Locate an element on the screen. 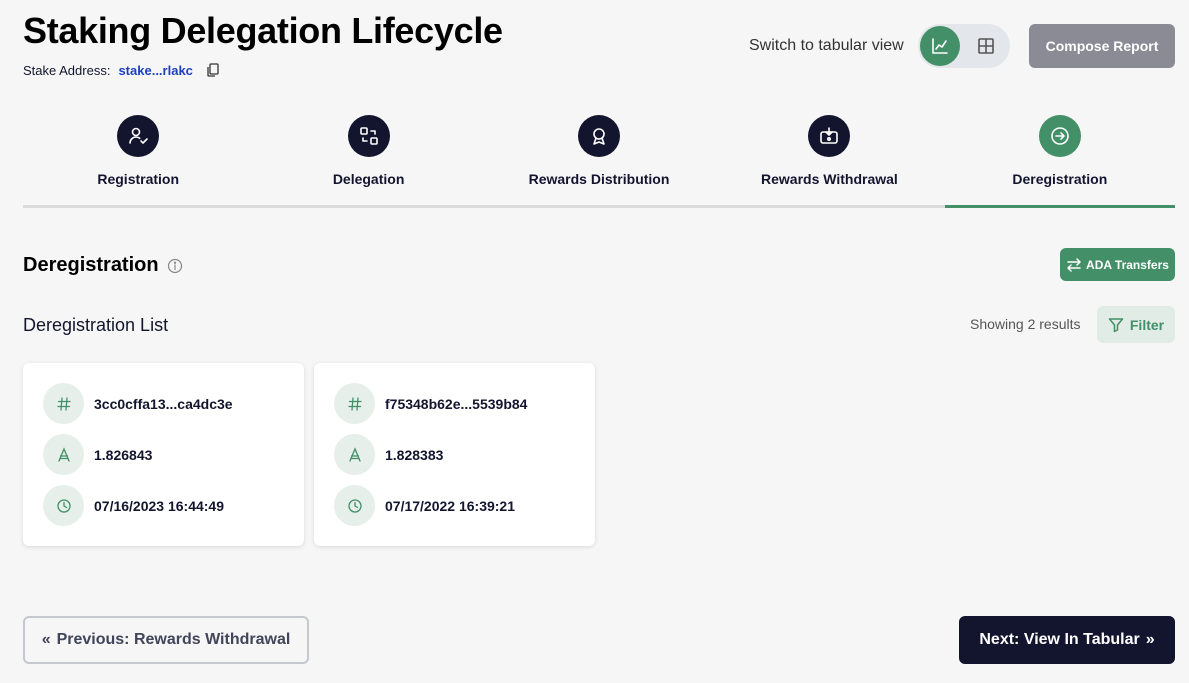  delegation-icon is located at coordinates (368, 136).